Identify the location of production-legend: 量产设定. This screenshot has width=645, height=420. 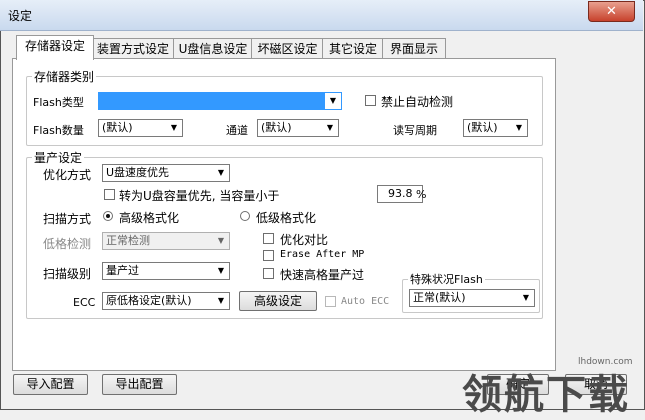
(58, 157).